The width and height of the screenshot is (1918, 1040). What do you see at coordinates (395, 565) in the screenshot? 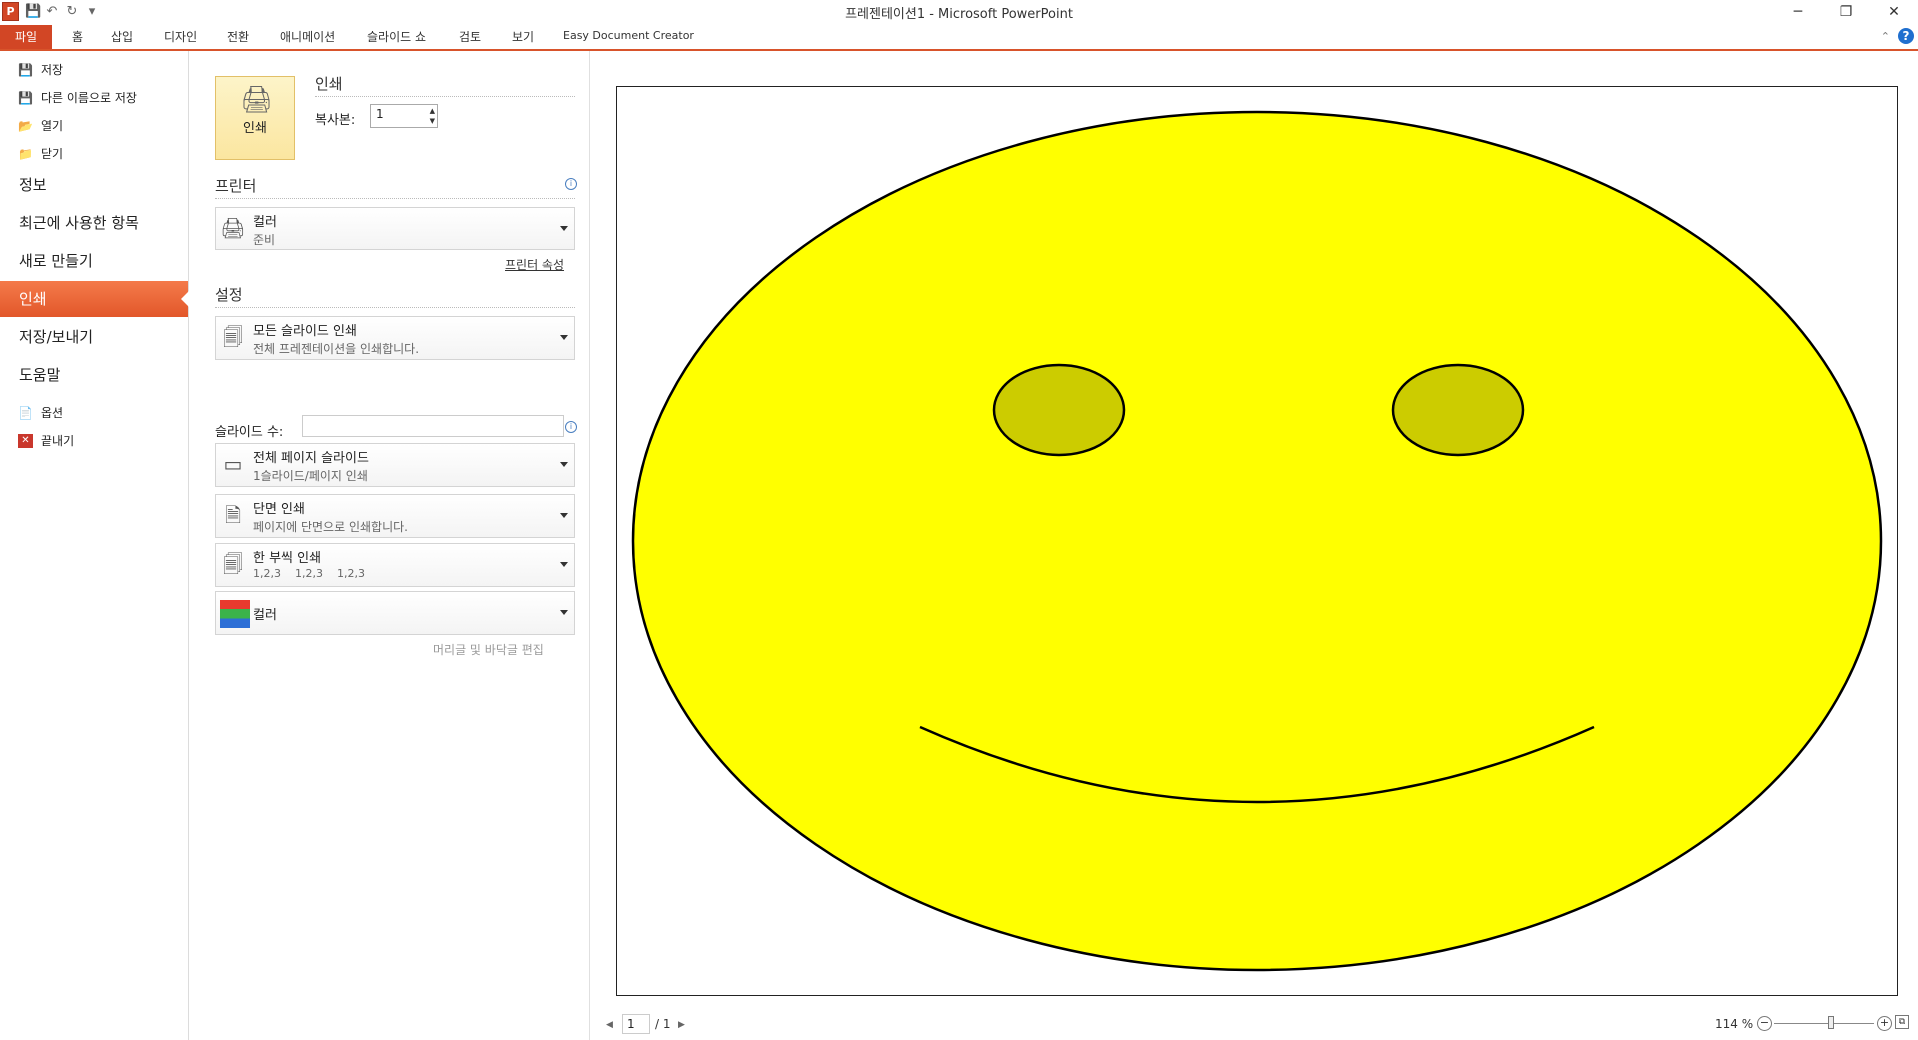
I see `collate-dropdown: 🗐 한 부씩 인쇄 1,2,3 1,2,3 1,2,3` at bounding box center [395, 565].